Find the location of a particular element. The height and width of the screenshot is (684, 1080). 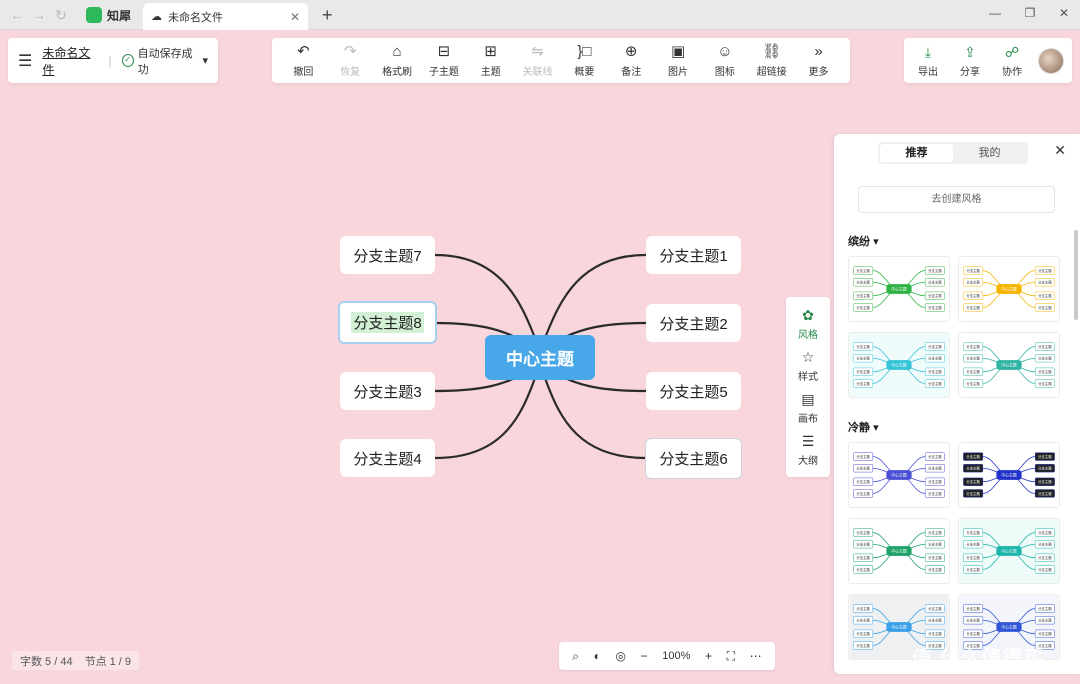

watermark: 值 什么值得买 is located at coordinates (978, 659).